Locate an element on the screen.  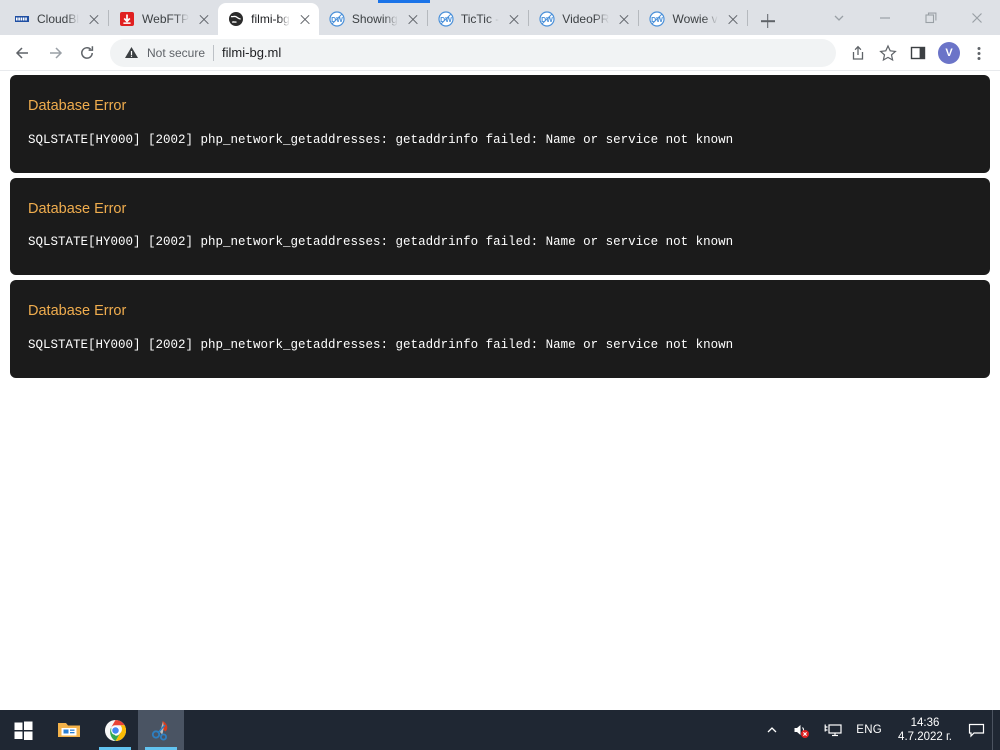
chevron-up-icon is located at coordinates (772, 730).